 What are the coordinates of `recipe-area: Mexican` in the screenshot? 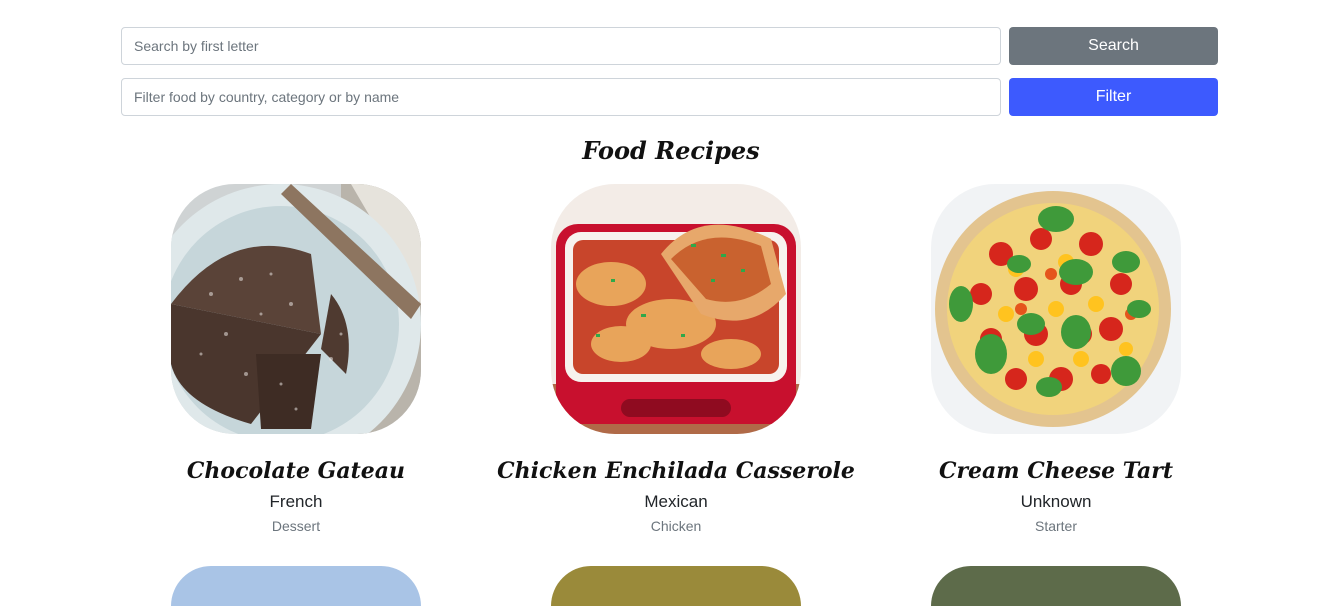 It's located at (676, 501).